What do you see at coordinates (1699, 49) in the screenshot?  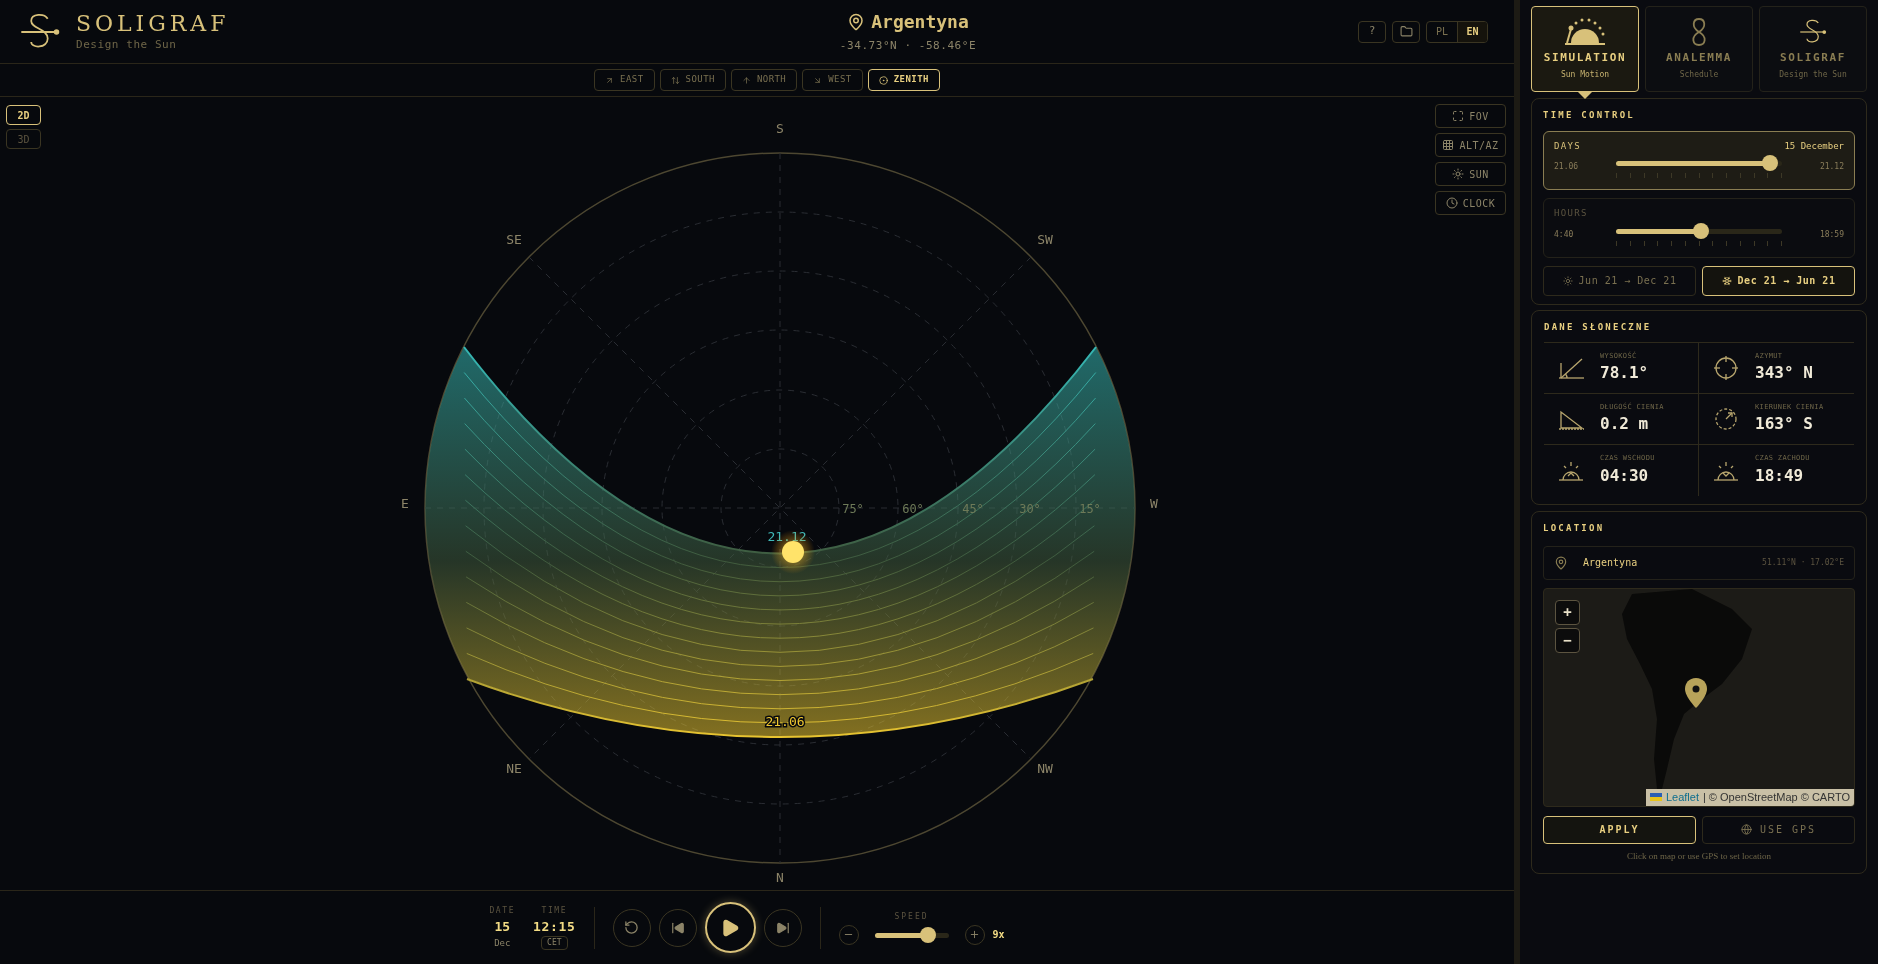 I see `mode-tab: ANALEMMA Schedule` at bounding box center [1699, 49].